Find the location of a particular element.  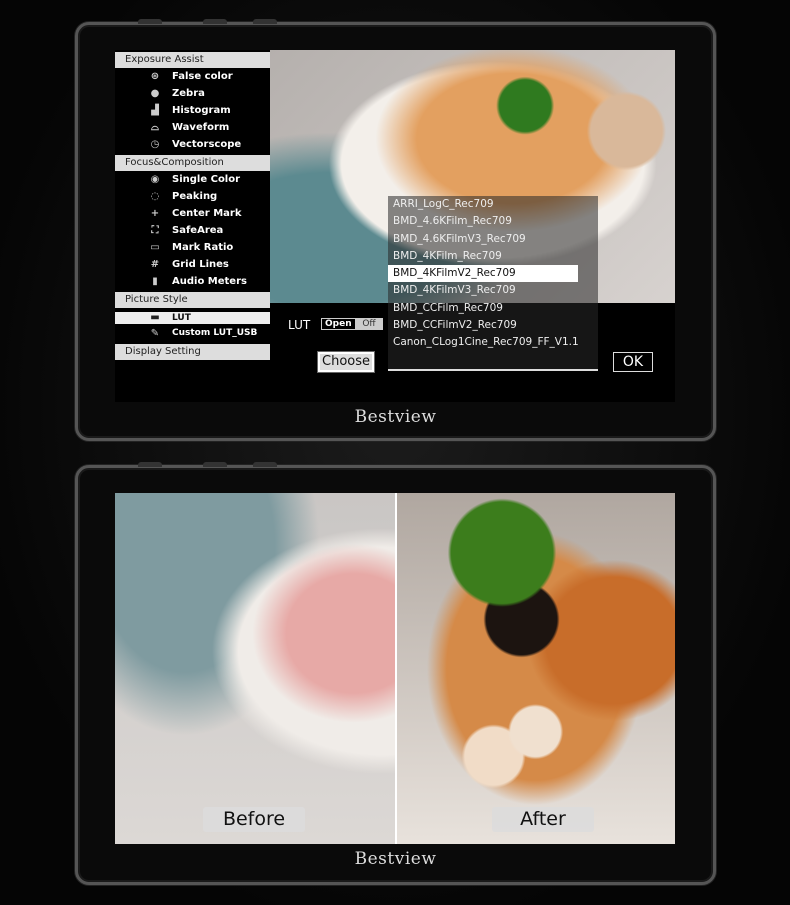

zebra-icon: ● is located at coordinates (155, 93).